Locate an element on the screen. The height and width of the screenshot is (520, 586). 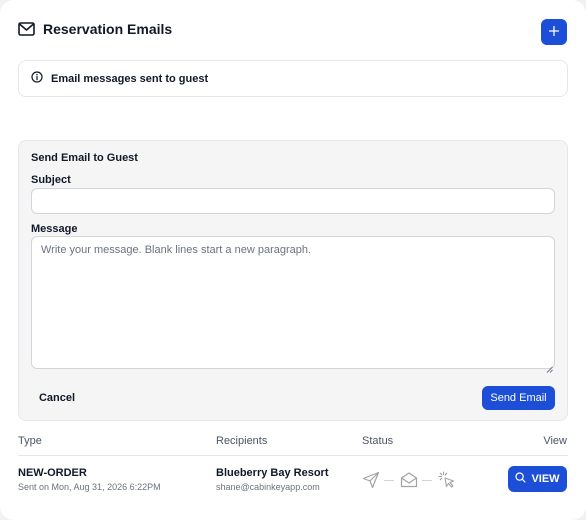
info-circle-icon is located at coordinates (37, 79).